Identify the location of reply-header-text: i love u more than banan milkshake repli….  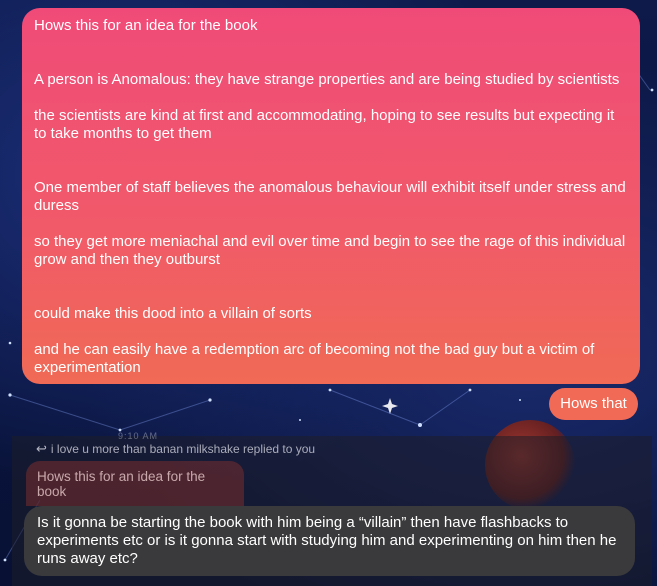
(183, 449).